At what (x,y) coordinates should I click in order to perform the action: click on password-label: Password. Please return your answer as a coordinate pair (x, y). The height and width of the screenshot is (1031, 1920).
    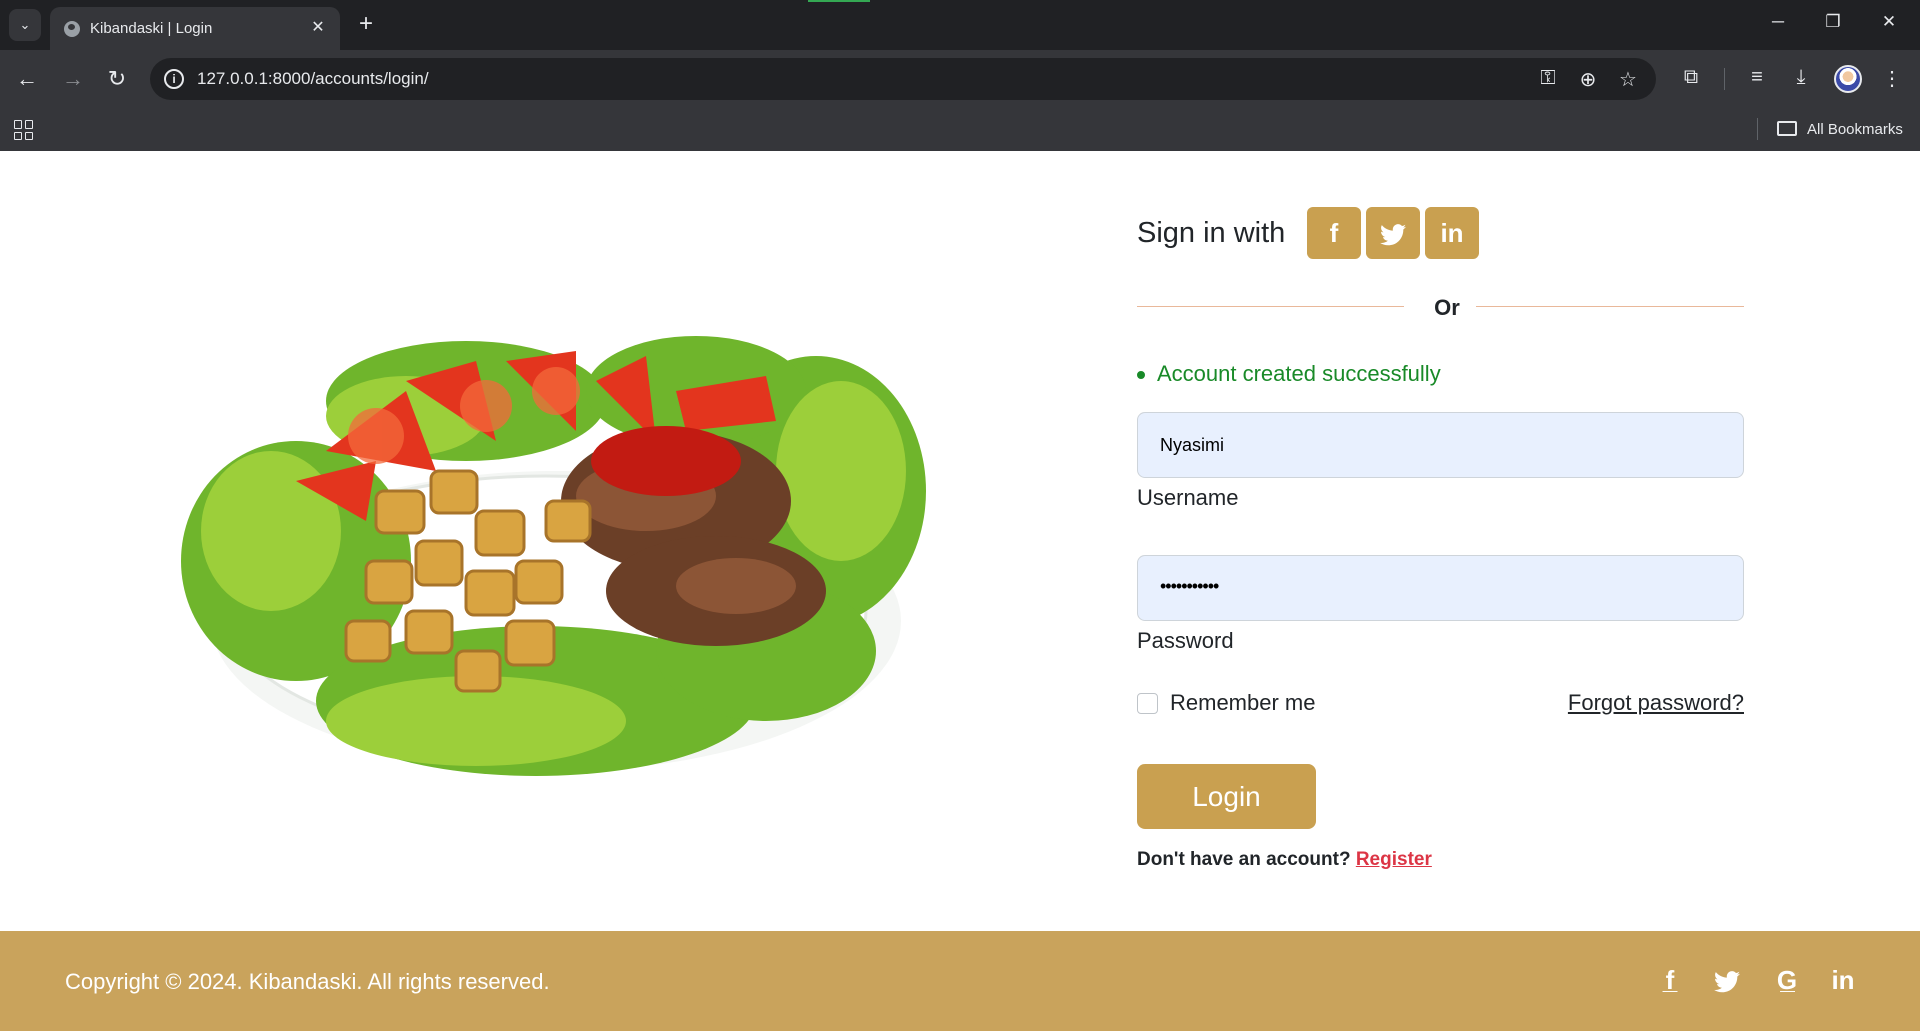
    Looking at the image, I should click on (1185, 640).